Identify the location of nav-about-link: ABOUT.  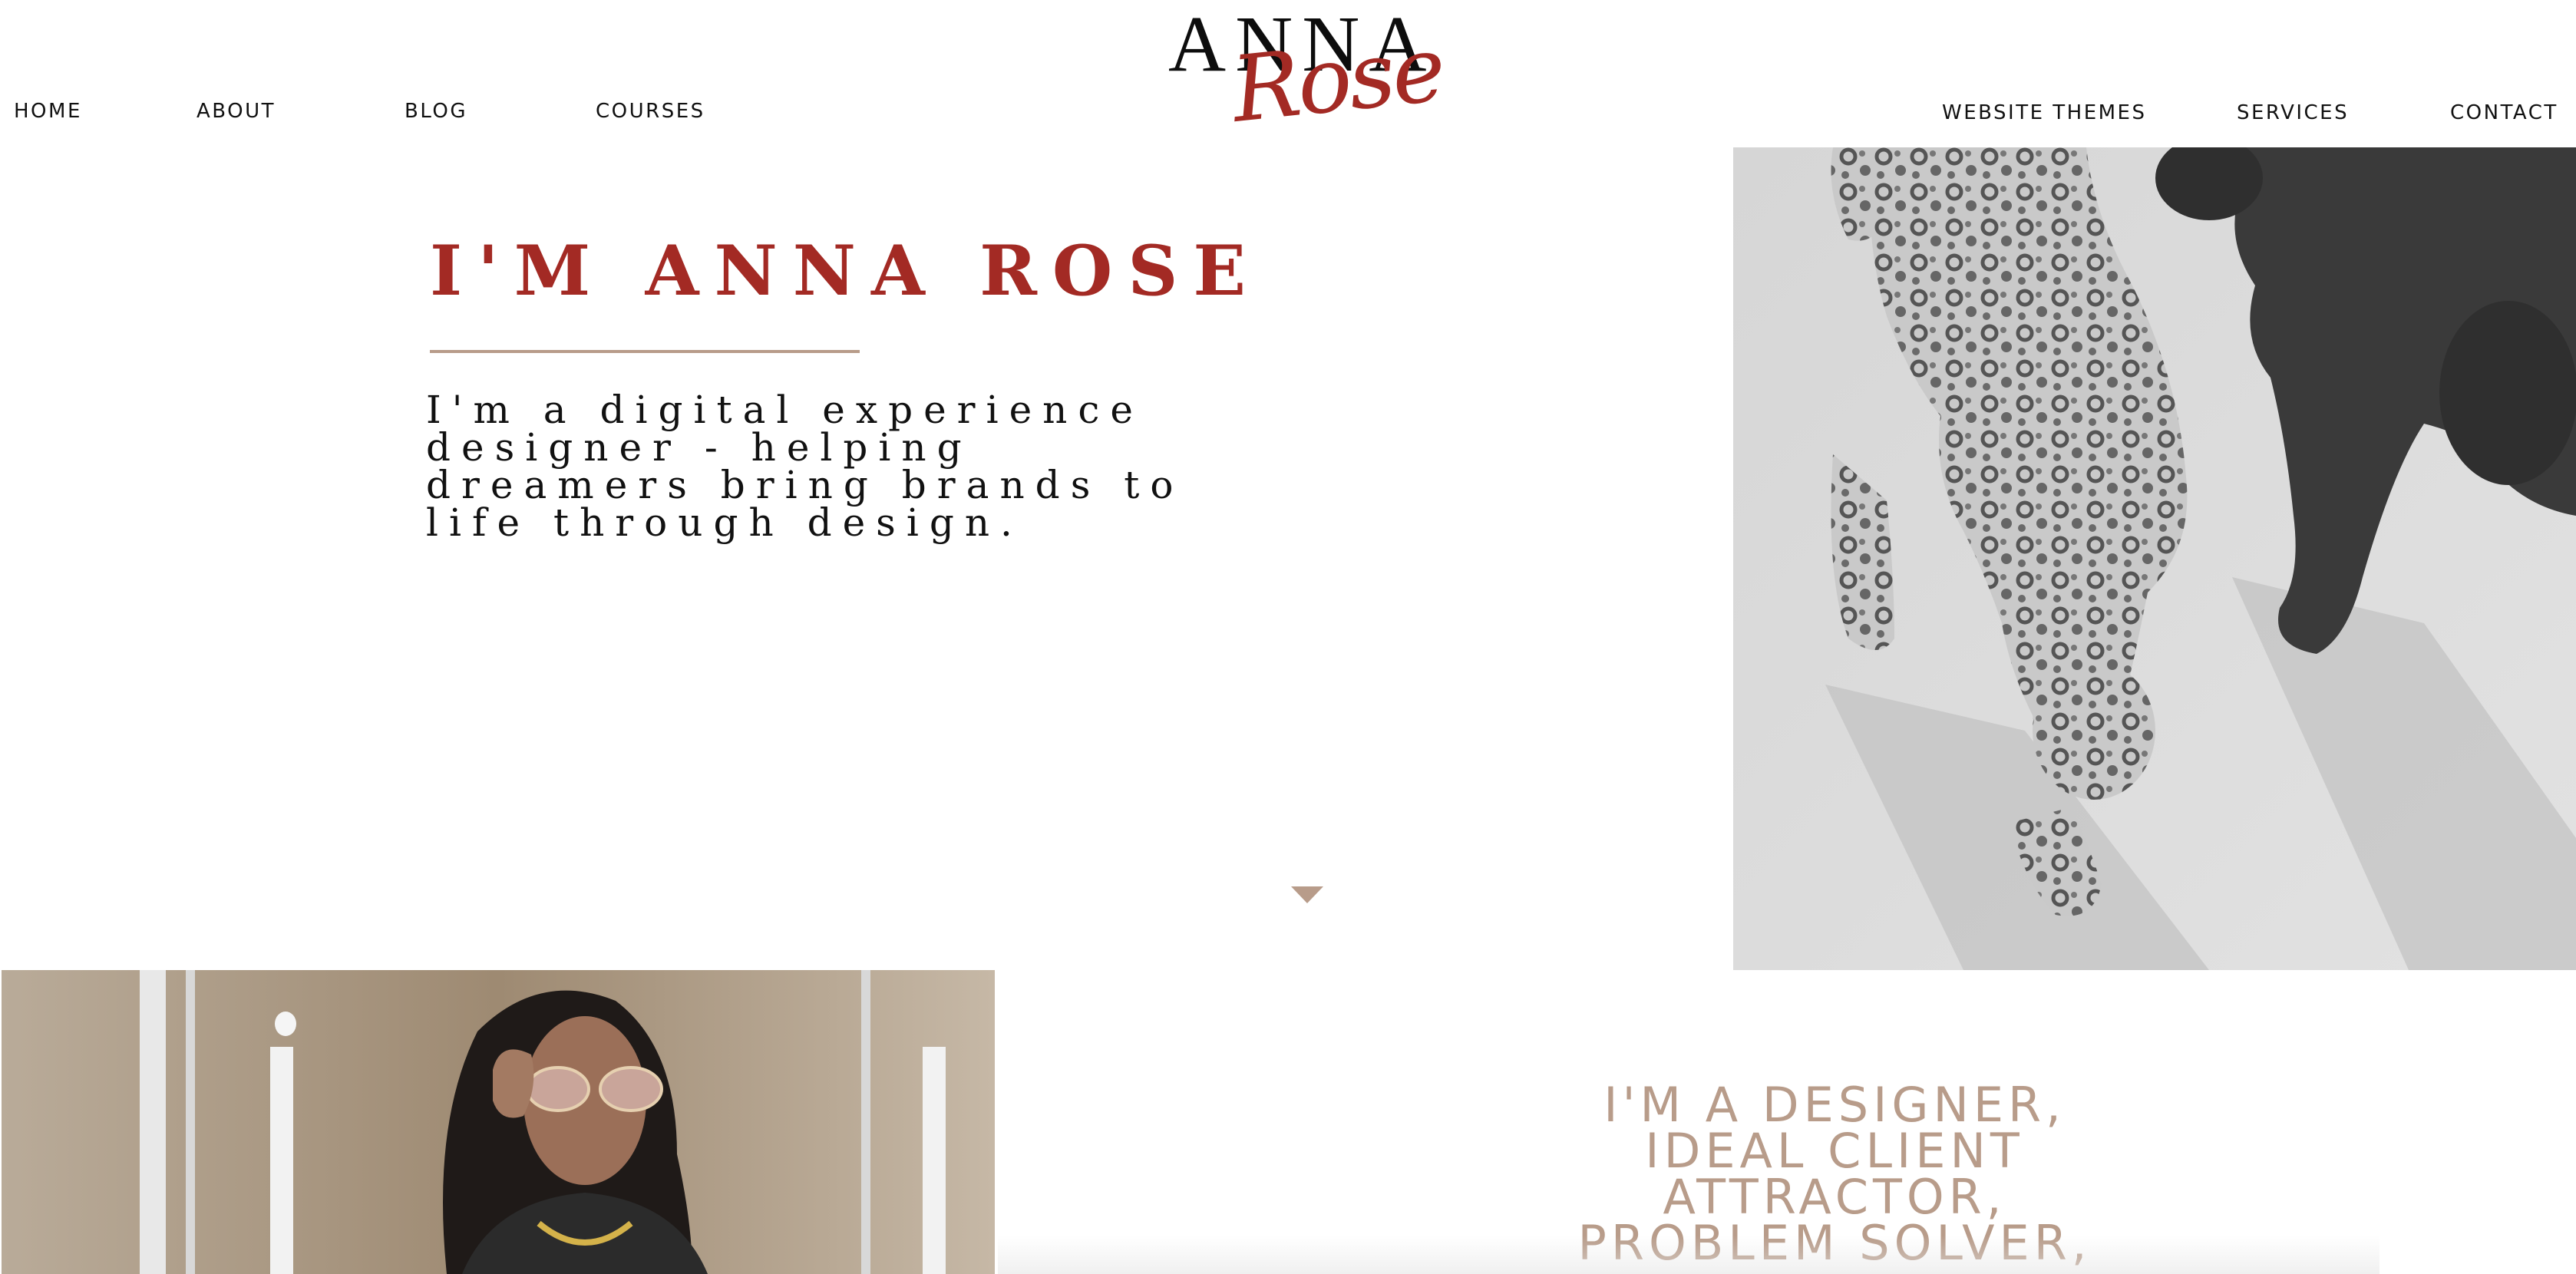
(237, 111).